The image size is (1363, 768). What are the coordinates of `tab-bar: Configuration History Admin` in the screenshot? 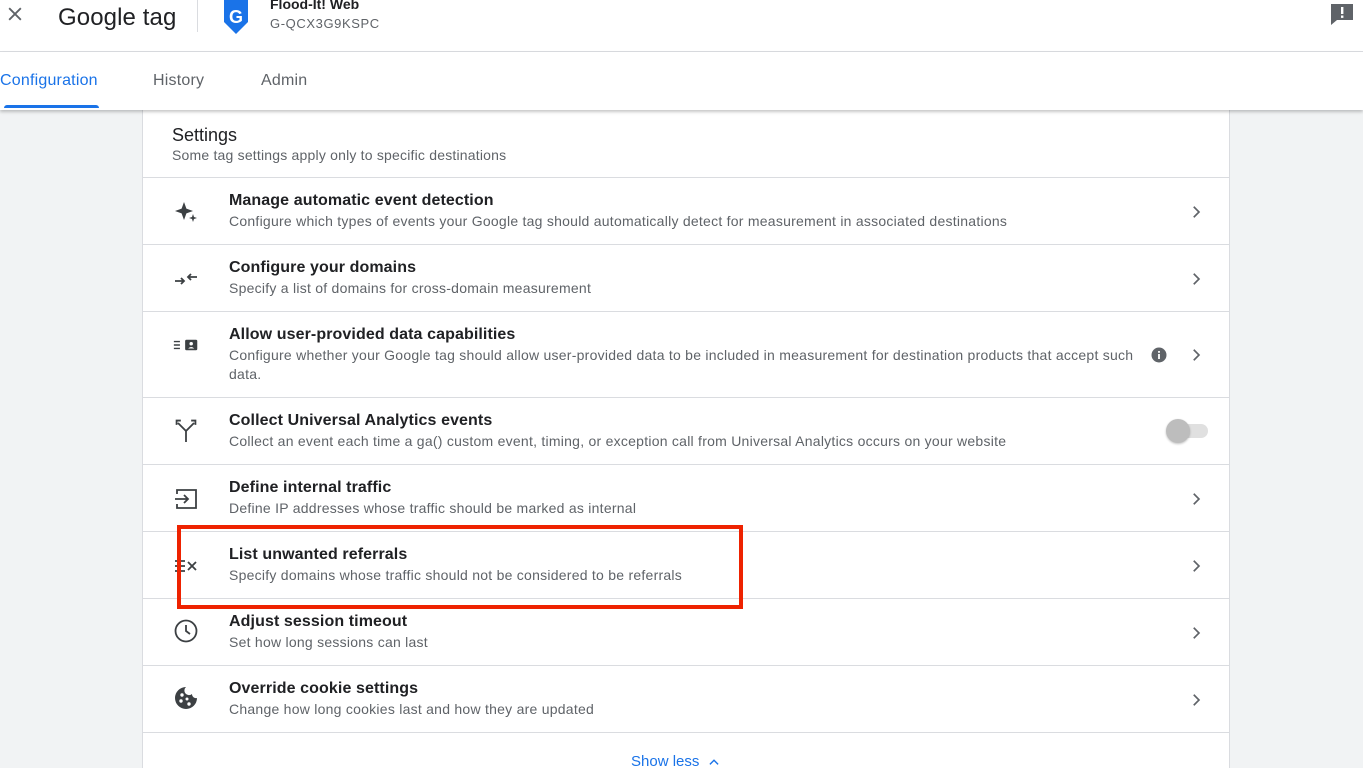 It's located at (681, 81).